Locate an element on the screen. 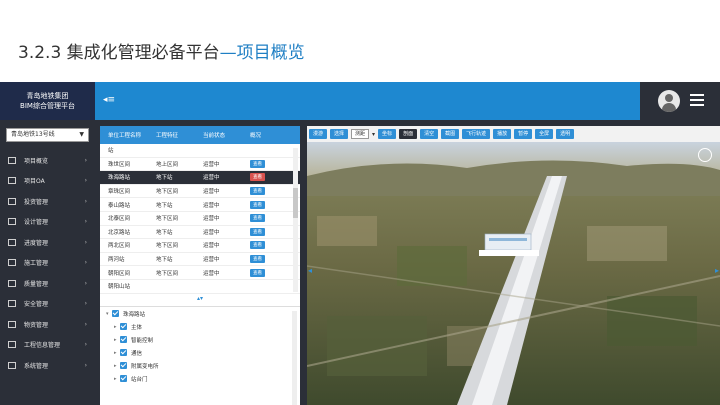 The width and height of the screenshot is (720, 405). table-row: 章珠区间 地下区间 运营中 查看 is located at coordinates (200, 192).